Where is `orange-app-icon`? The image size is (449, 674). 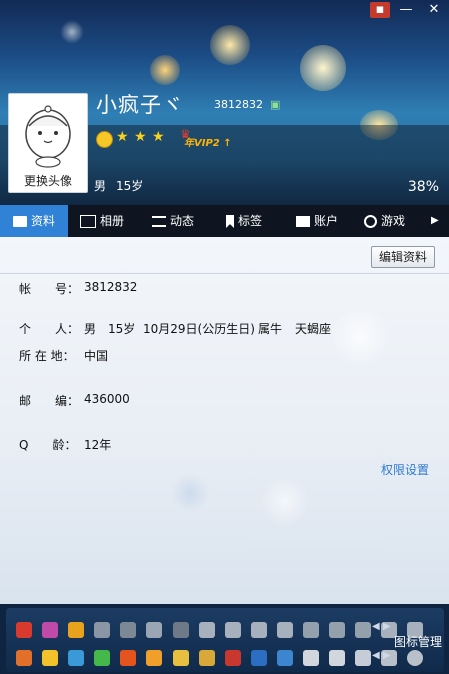
orange-app-icon is located at coordinates (128, 657).